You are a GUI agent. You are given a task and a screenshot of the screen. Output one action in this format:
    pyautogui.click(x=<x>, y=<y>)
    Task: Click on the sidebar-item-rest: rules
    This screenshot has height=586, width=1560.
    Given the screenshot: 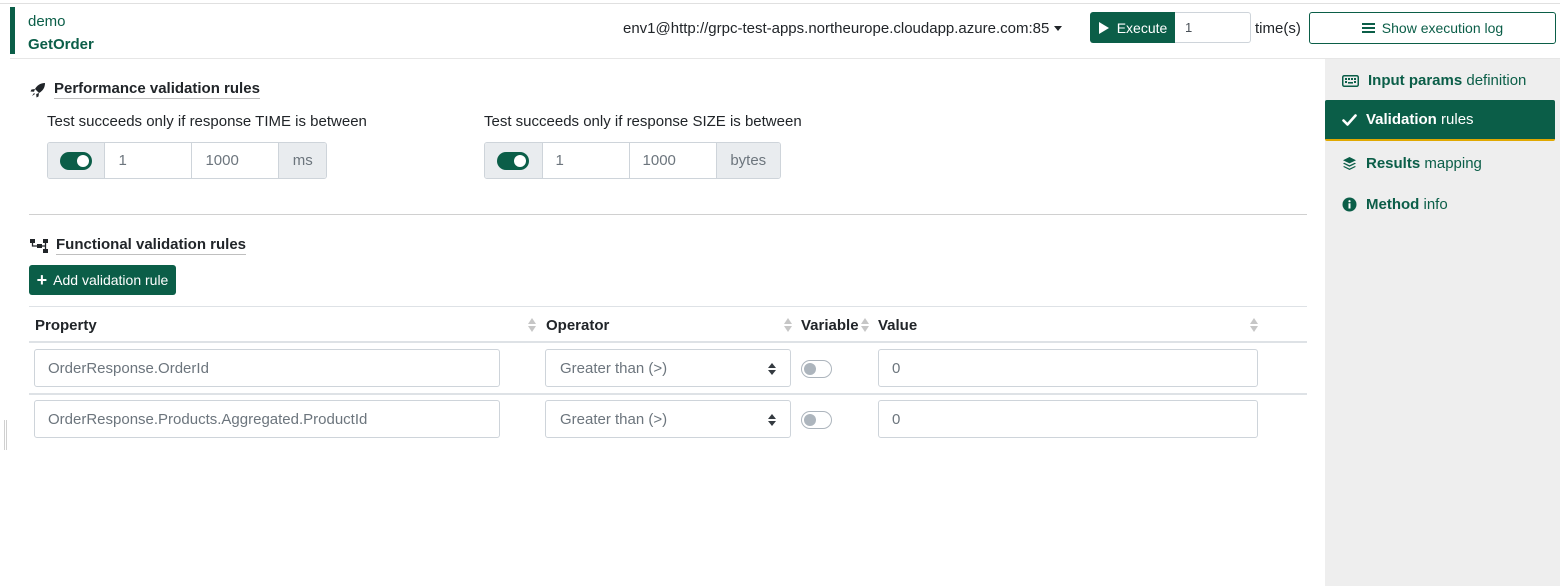 What is the action you would take?
    pyautogui.click(x=1455, y=119)
    